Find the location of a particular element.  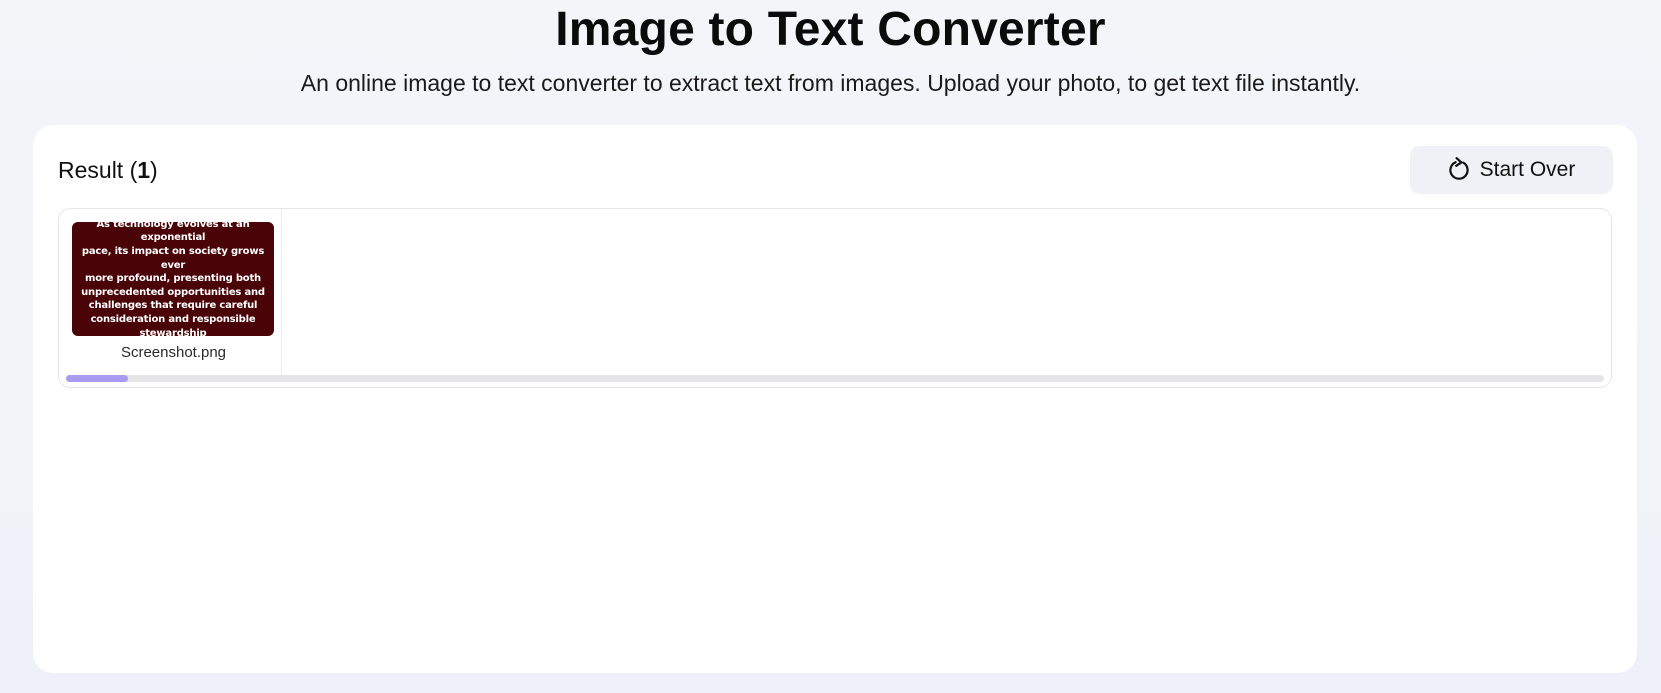

result-count: 1 is located at coordinates (144, 170).